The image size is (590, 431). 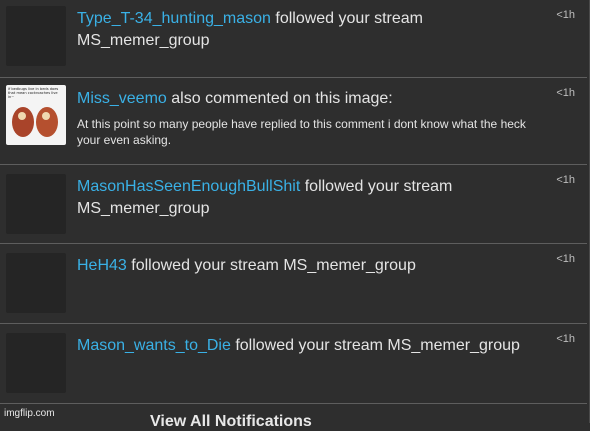 I want to click on username-link: HeH43, so click(x=102, y=265).